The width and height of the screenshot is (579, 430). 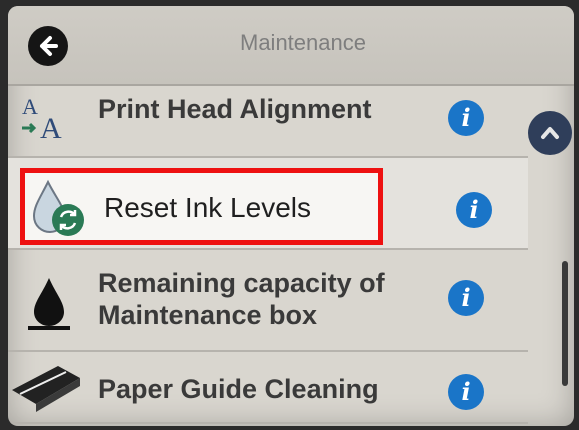 I want to click on page-title: Maintenance, so click(x=303, y=42).